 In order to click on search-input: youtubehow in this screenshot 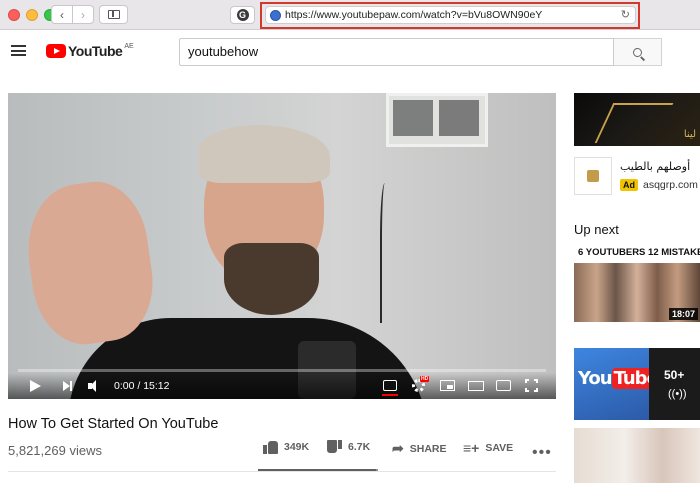, I will do `click(396, 52)`.